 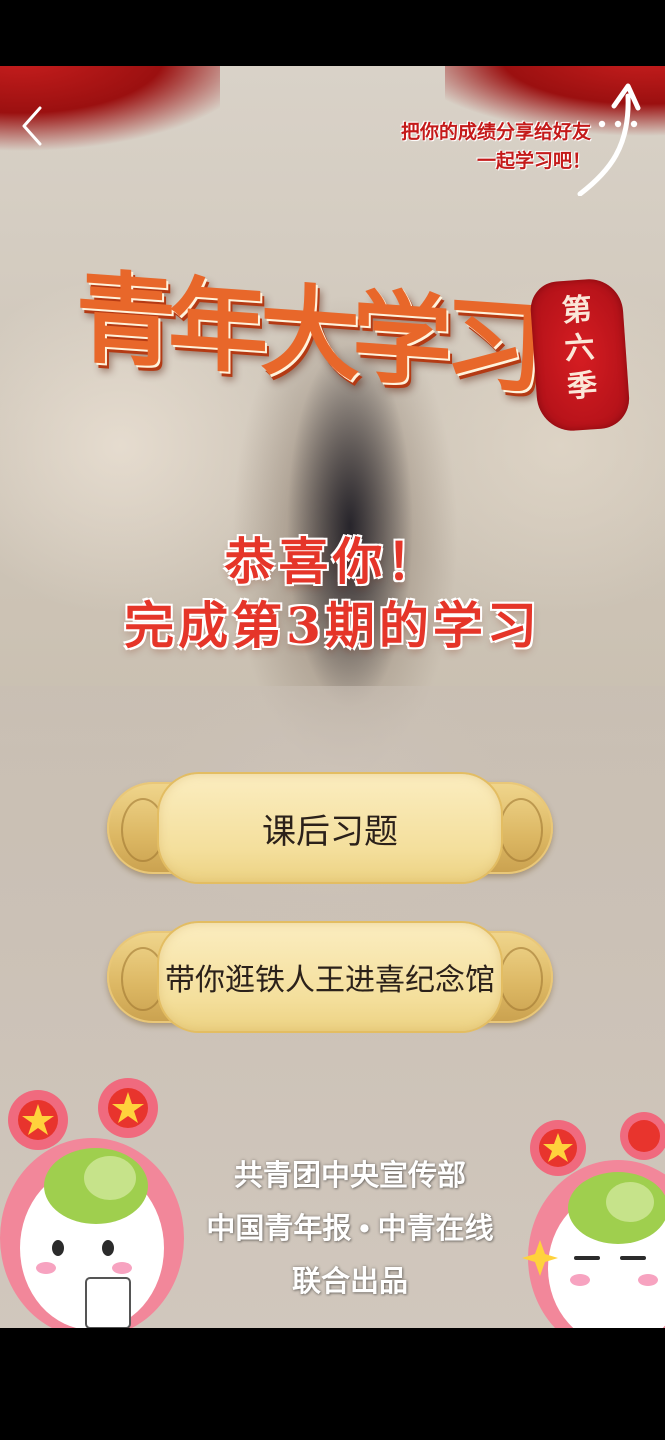 What do you see at coordinates (533, 161) in the screenshot?
I see `share-line-2: 一起学习吧！` at bounding box center [533, 161].